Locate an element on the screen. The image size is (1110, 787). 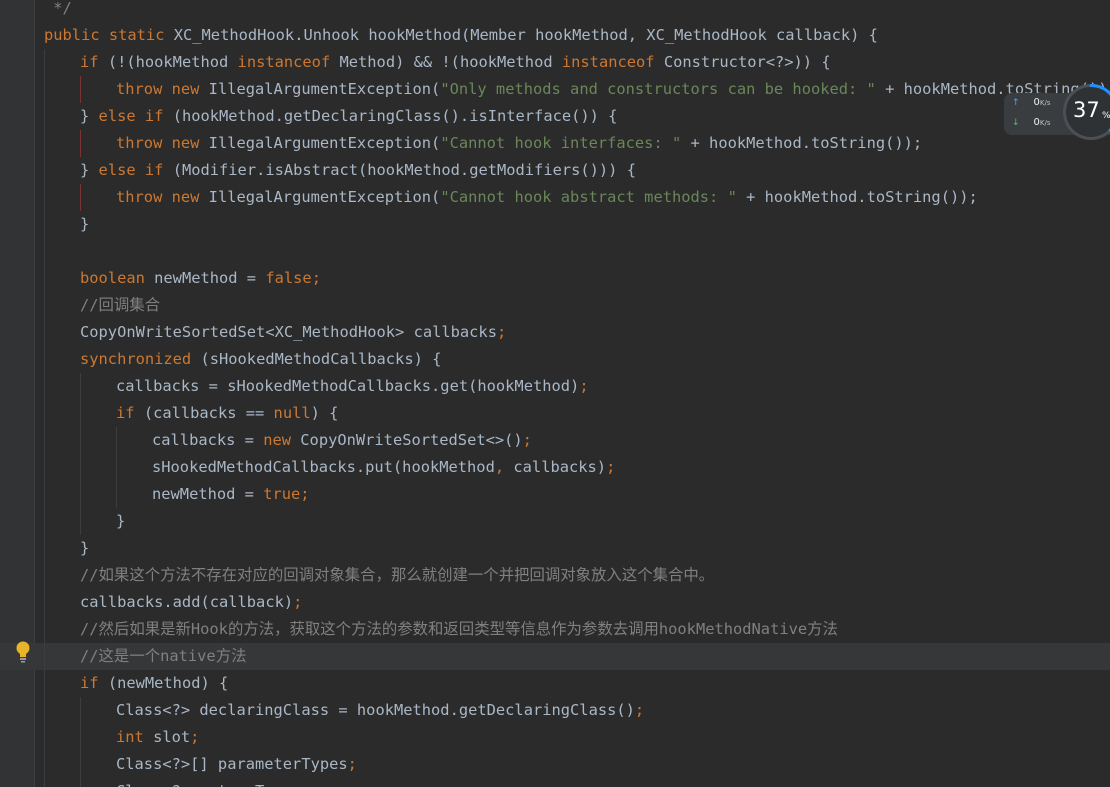
code-token: boolean is located at coordinates (117, 278).